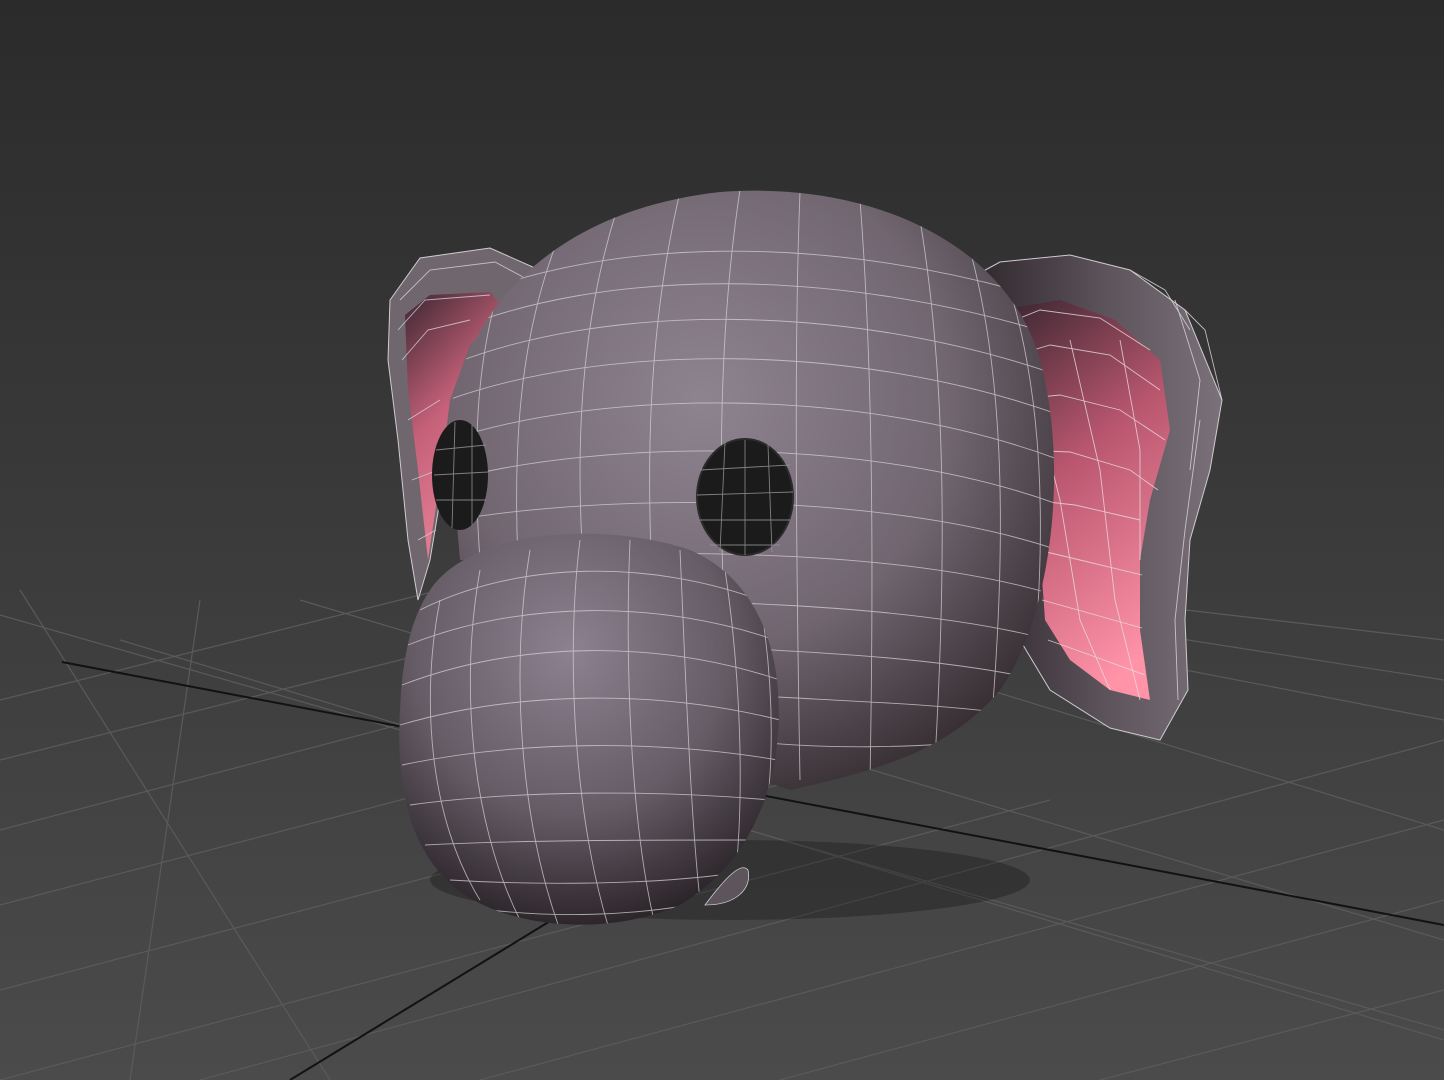  I want to click on left-eye, so click(460, 475).